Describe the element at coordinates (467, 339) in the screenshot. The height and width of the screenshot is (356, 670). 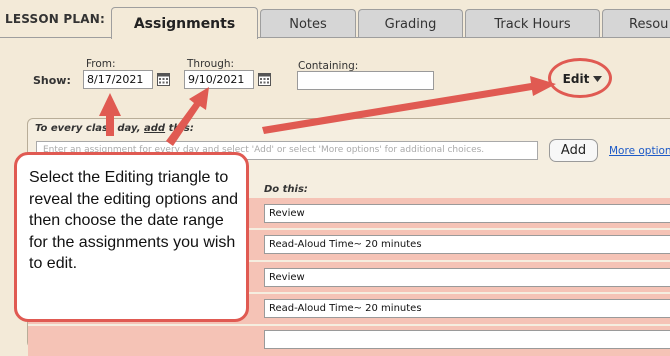
I see `assignment-row-field` at that location.